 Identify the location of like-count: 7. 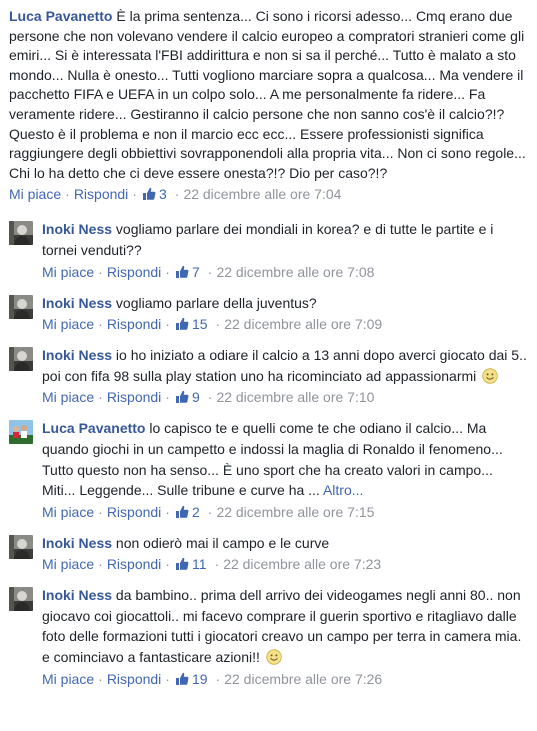
(196, 272).